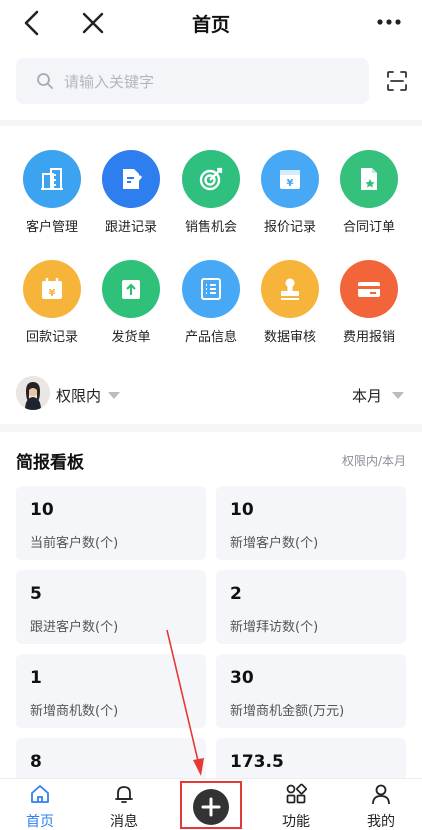 The width and height of the screenshot is (422, 830). I want to click on more-icon, so click(389, 22).